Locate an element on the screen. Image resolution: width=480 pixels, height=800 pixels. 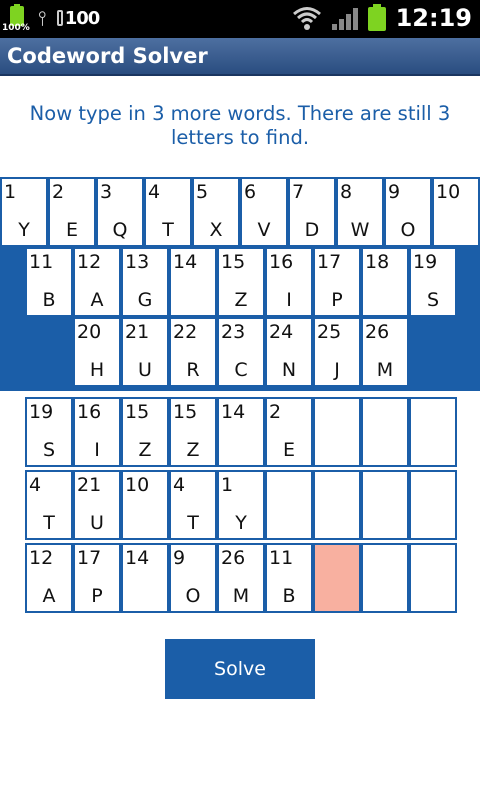
cell-number: 14 is located at coordinates (233, 412).